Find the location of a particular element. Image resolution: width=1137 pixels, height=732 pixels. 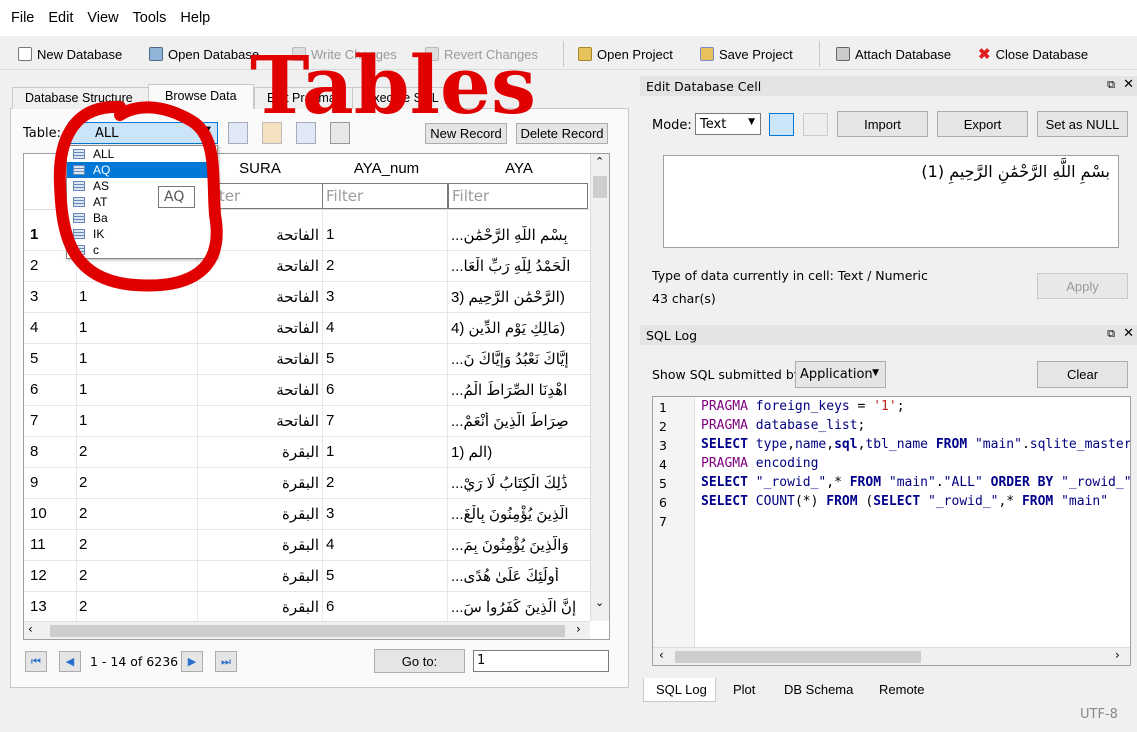

import-button: Import is located at coordinates (882, 124).